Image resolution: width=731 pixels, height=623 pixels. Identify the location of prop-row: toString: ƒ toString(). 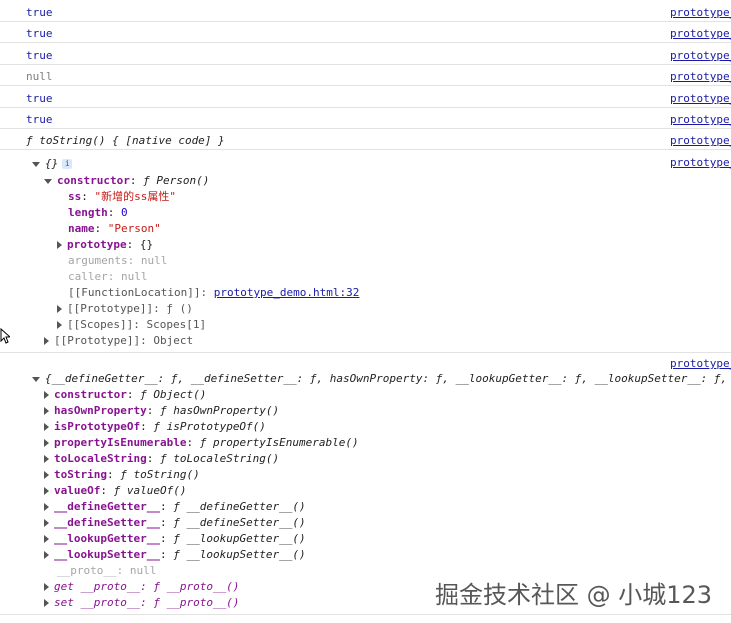
(122, 475).